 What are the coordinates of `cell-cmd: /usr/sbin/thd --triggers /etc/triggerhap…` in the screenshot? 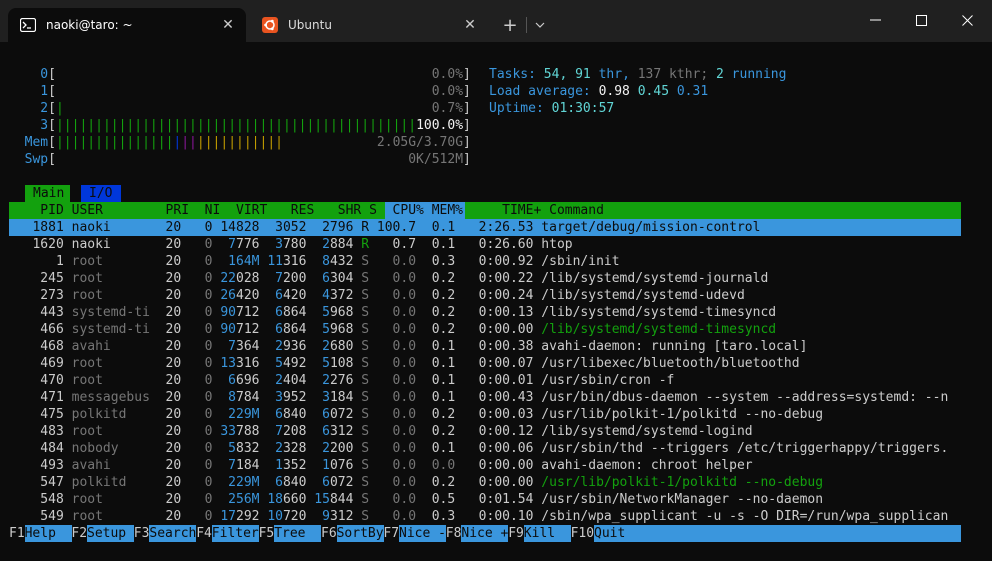 It's located at (745, 448).